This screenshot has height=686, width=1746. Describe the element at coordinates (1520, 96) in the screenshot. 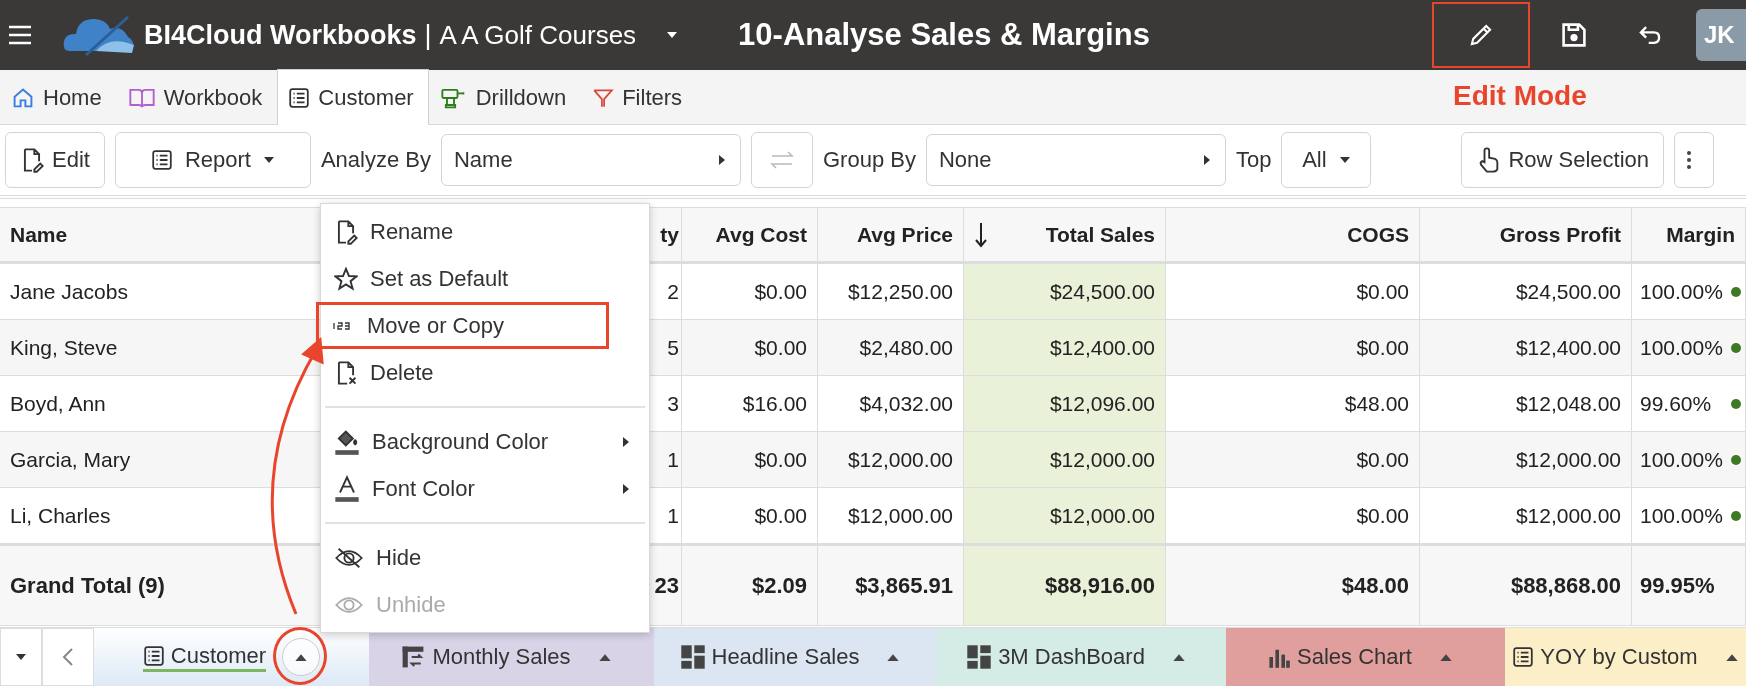

I see `annotation-label: Edit Mode` at that location.